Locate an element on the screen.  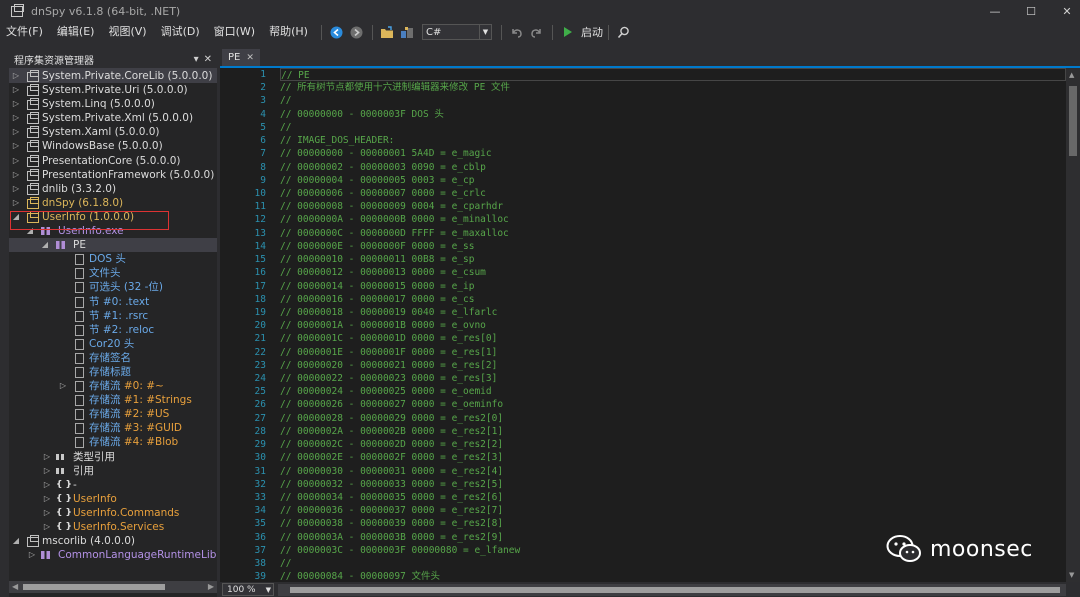
tree-label: 节 #0: .text is located at coordinates (119, 301).